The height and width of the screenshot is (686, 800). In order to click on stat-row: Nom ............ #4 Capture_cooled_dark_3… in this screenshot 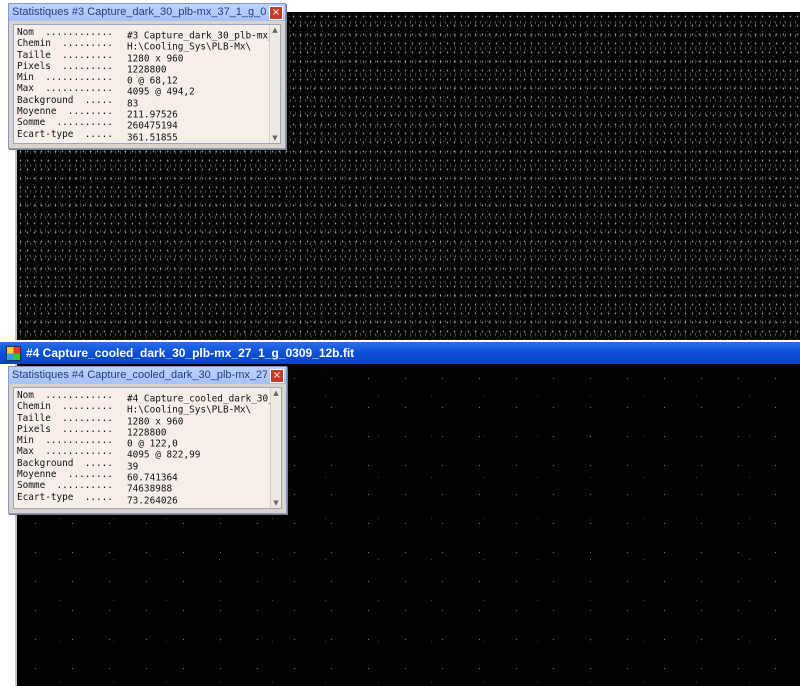, I will do `click(145, 397)`.